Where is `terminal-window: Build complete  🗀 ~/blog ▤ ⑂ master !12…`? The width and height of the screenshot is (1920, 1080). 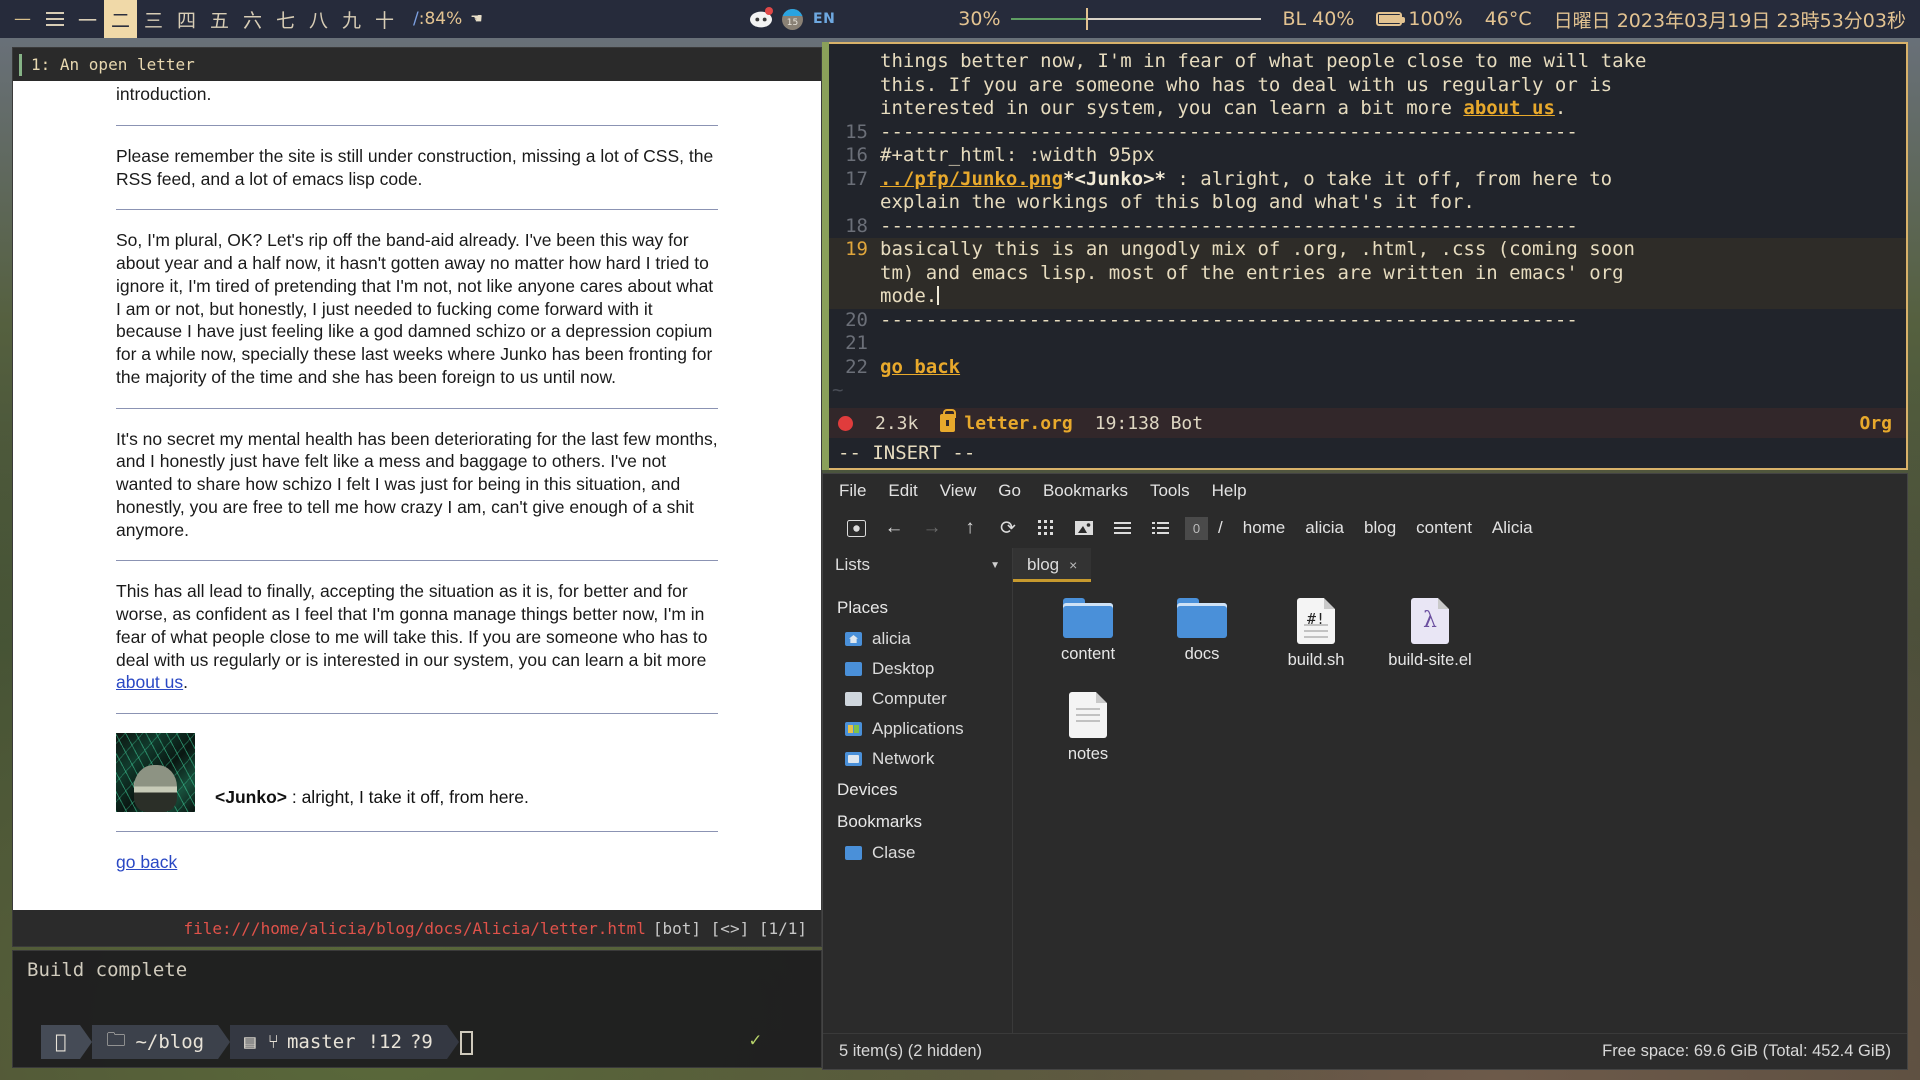
terminal-window: Build complete  🗀 ~/blog ▤ ⑂ master !12… is located at coordinates (417, 1009).